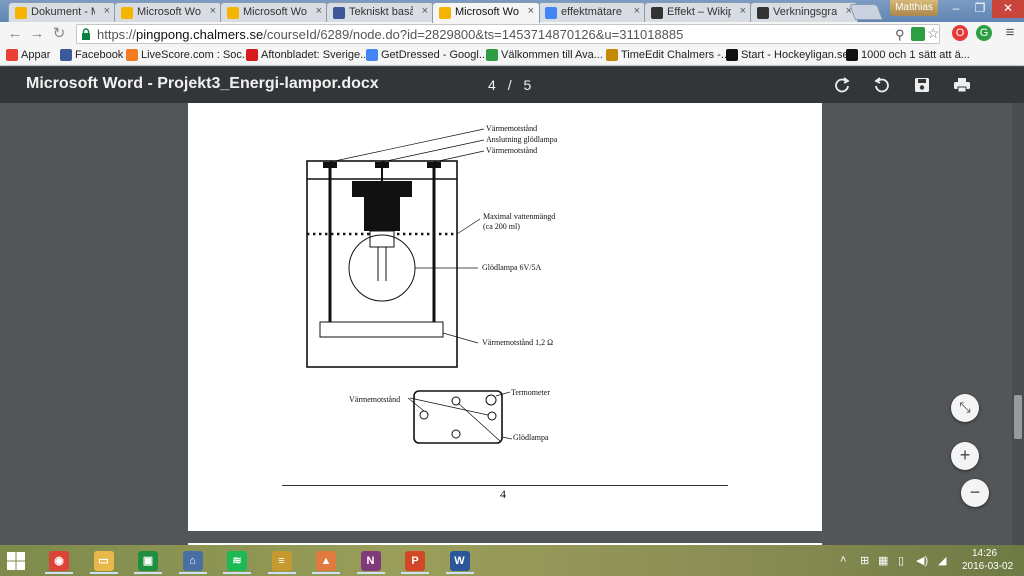 Image resolution: width=1024 pixels, height=576 pixels. What do you see at coordinates (922, 560) in the screenshot?
I see `volume-icon: ◀)` at bounding box center [922, 560].